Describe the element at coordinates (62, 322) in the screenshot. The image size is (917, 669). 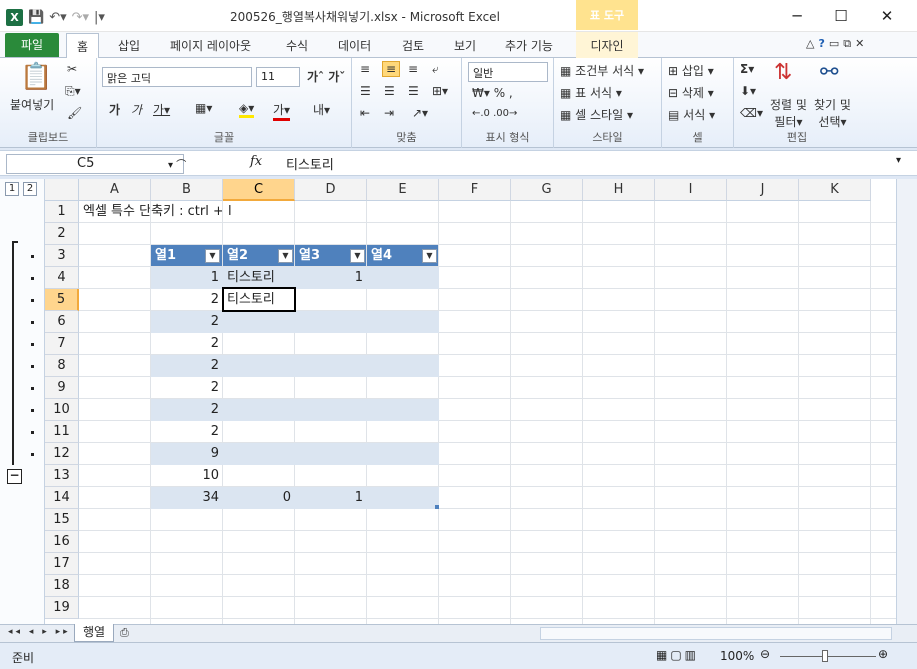
I see `row-header-6: 6` at that location.